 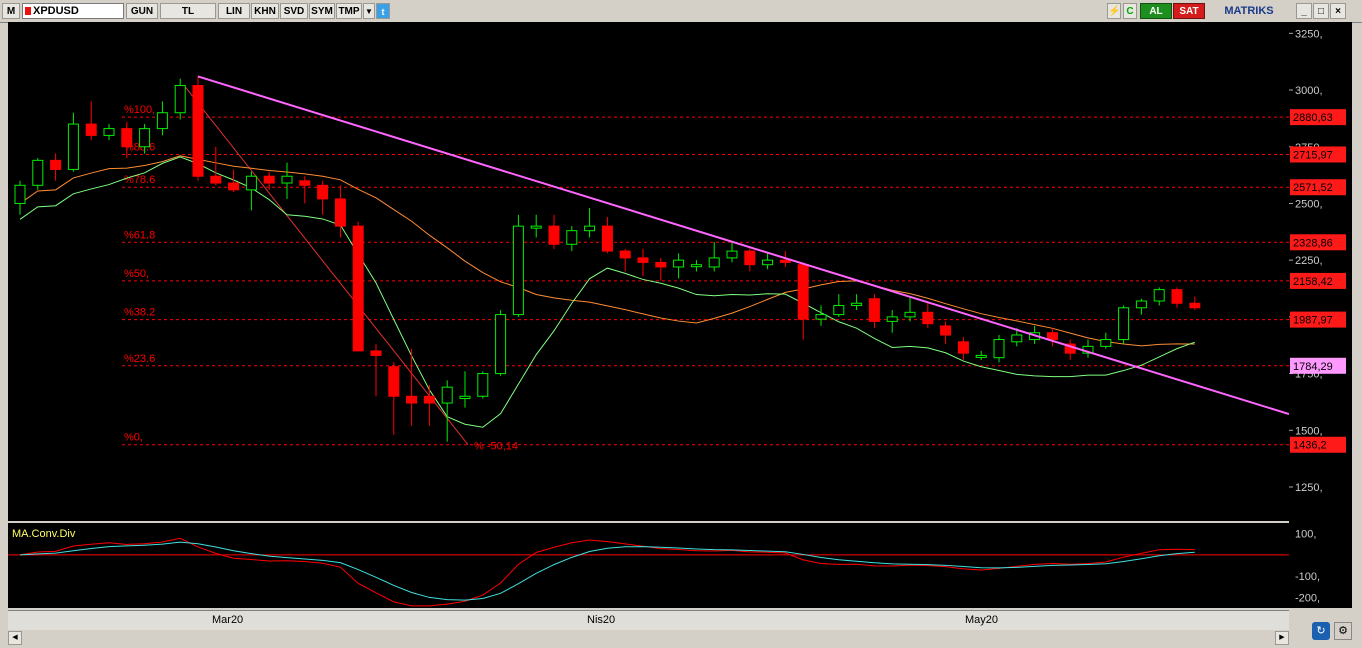 I want to click on fib-diagonal, so click(x=326, y=265).